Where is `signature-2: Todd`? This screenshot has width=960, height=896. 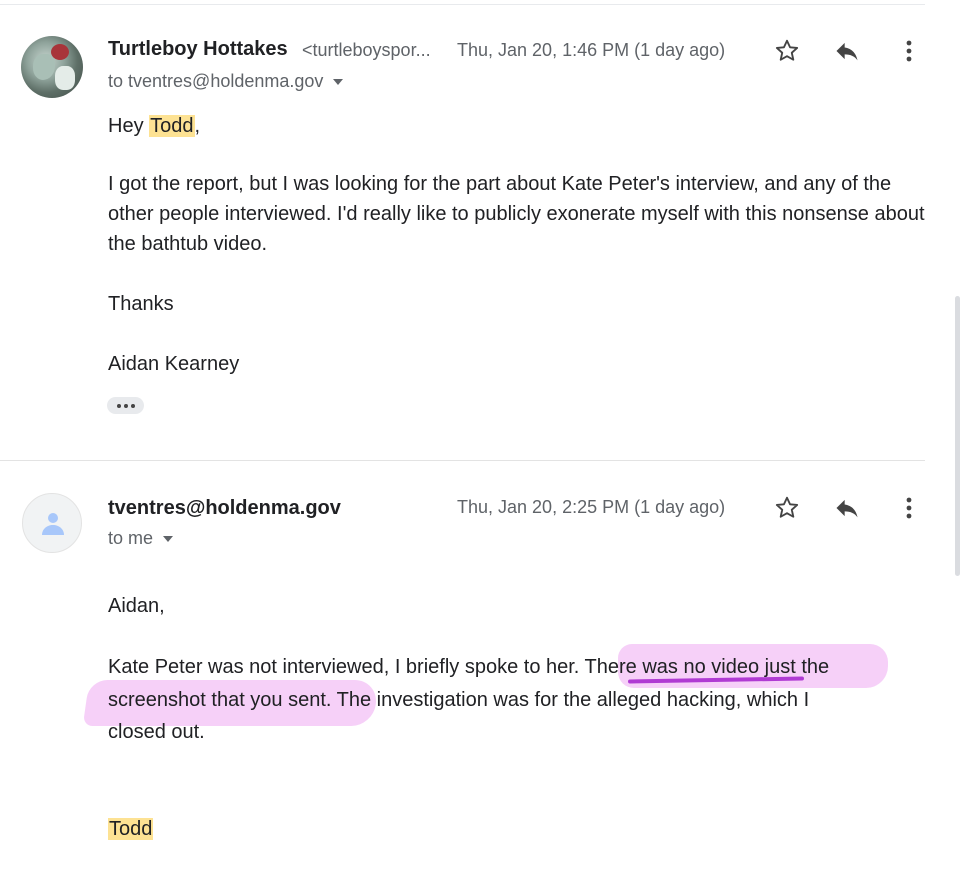 signature-2: Todd is located at coordinates (131, 829).